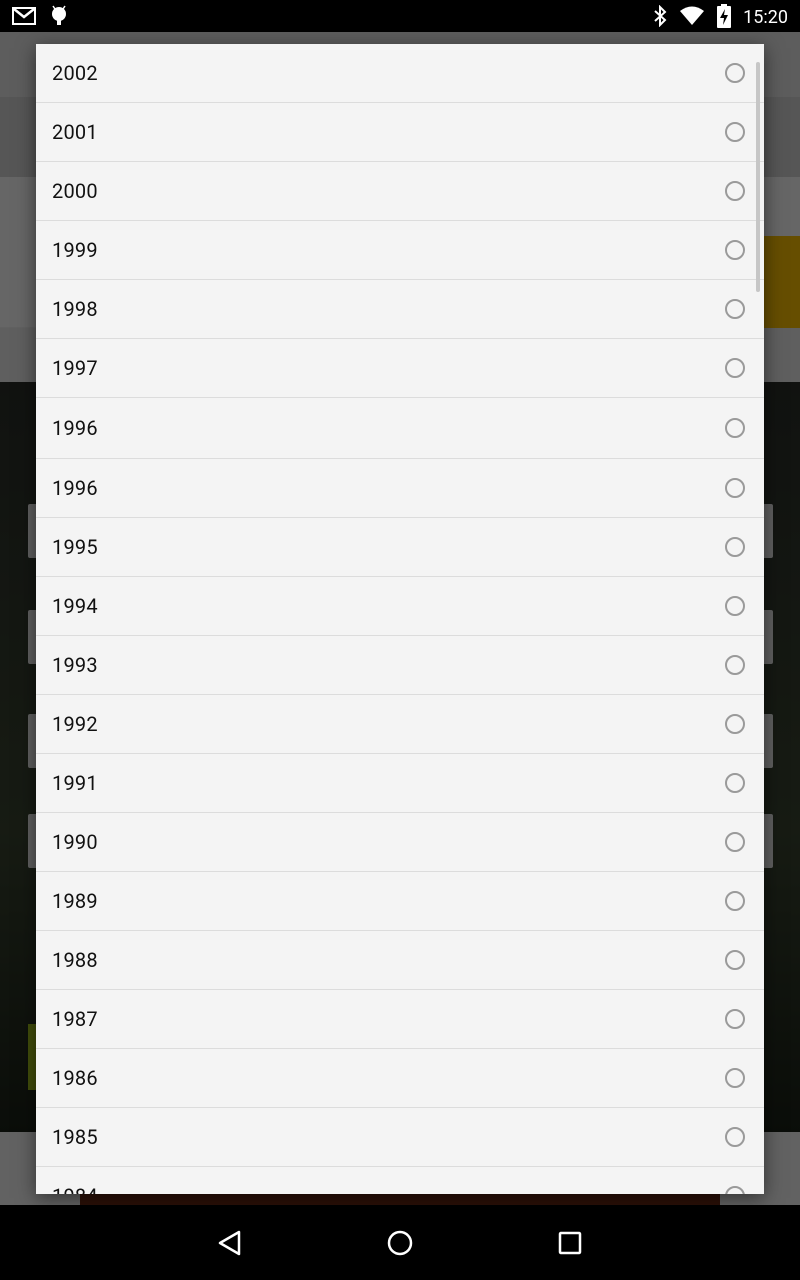  What do you see at coordinates (400, 132) in the screenshot?
I see `year-option-row: 2001` at bounding box center [400, 132].